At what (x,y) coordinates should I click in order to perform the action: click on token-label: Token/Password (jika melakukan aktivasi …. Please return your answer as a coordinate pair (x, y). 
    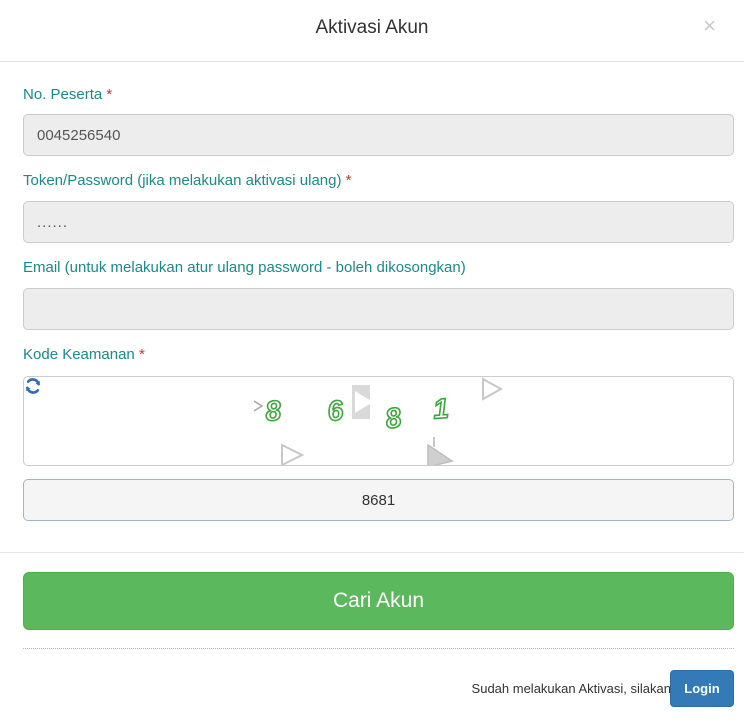
    Looking at the image, I should click on (187, 180).